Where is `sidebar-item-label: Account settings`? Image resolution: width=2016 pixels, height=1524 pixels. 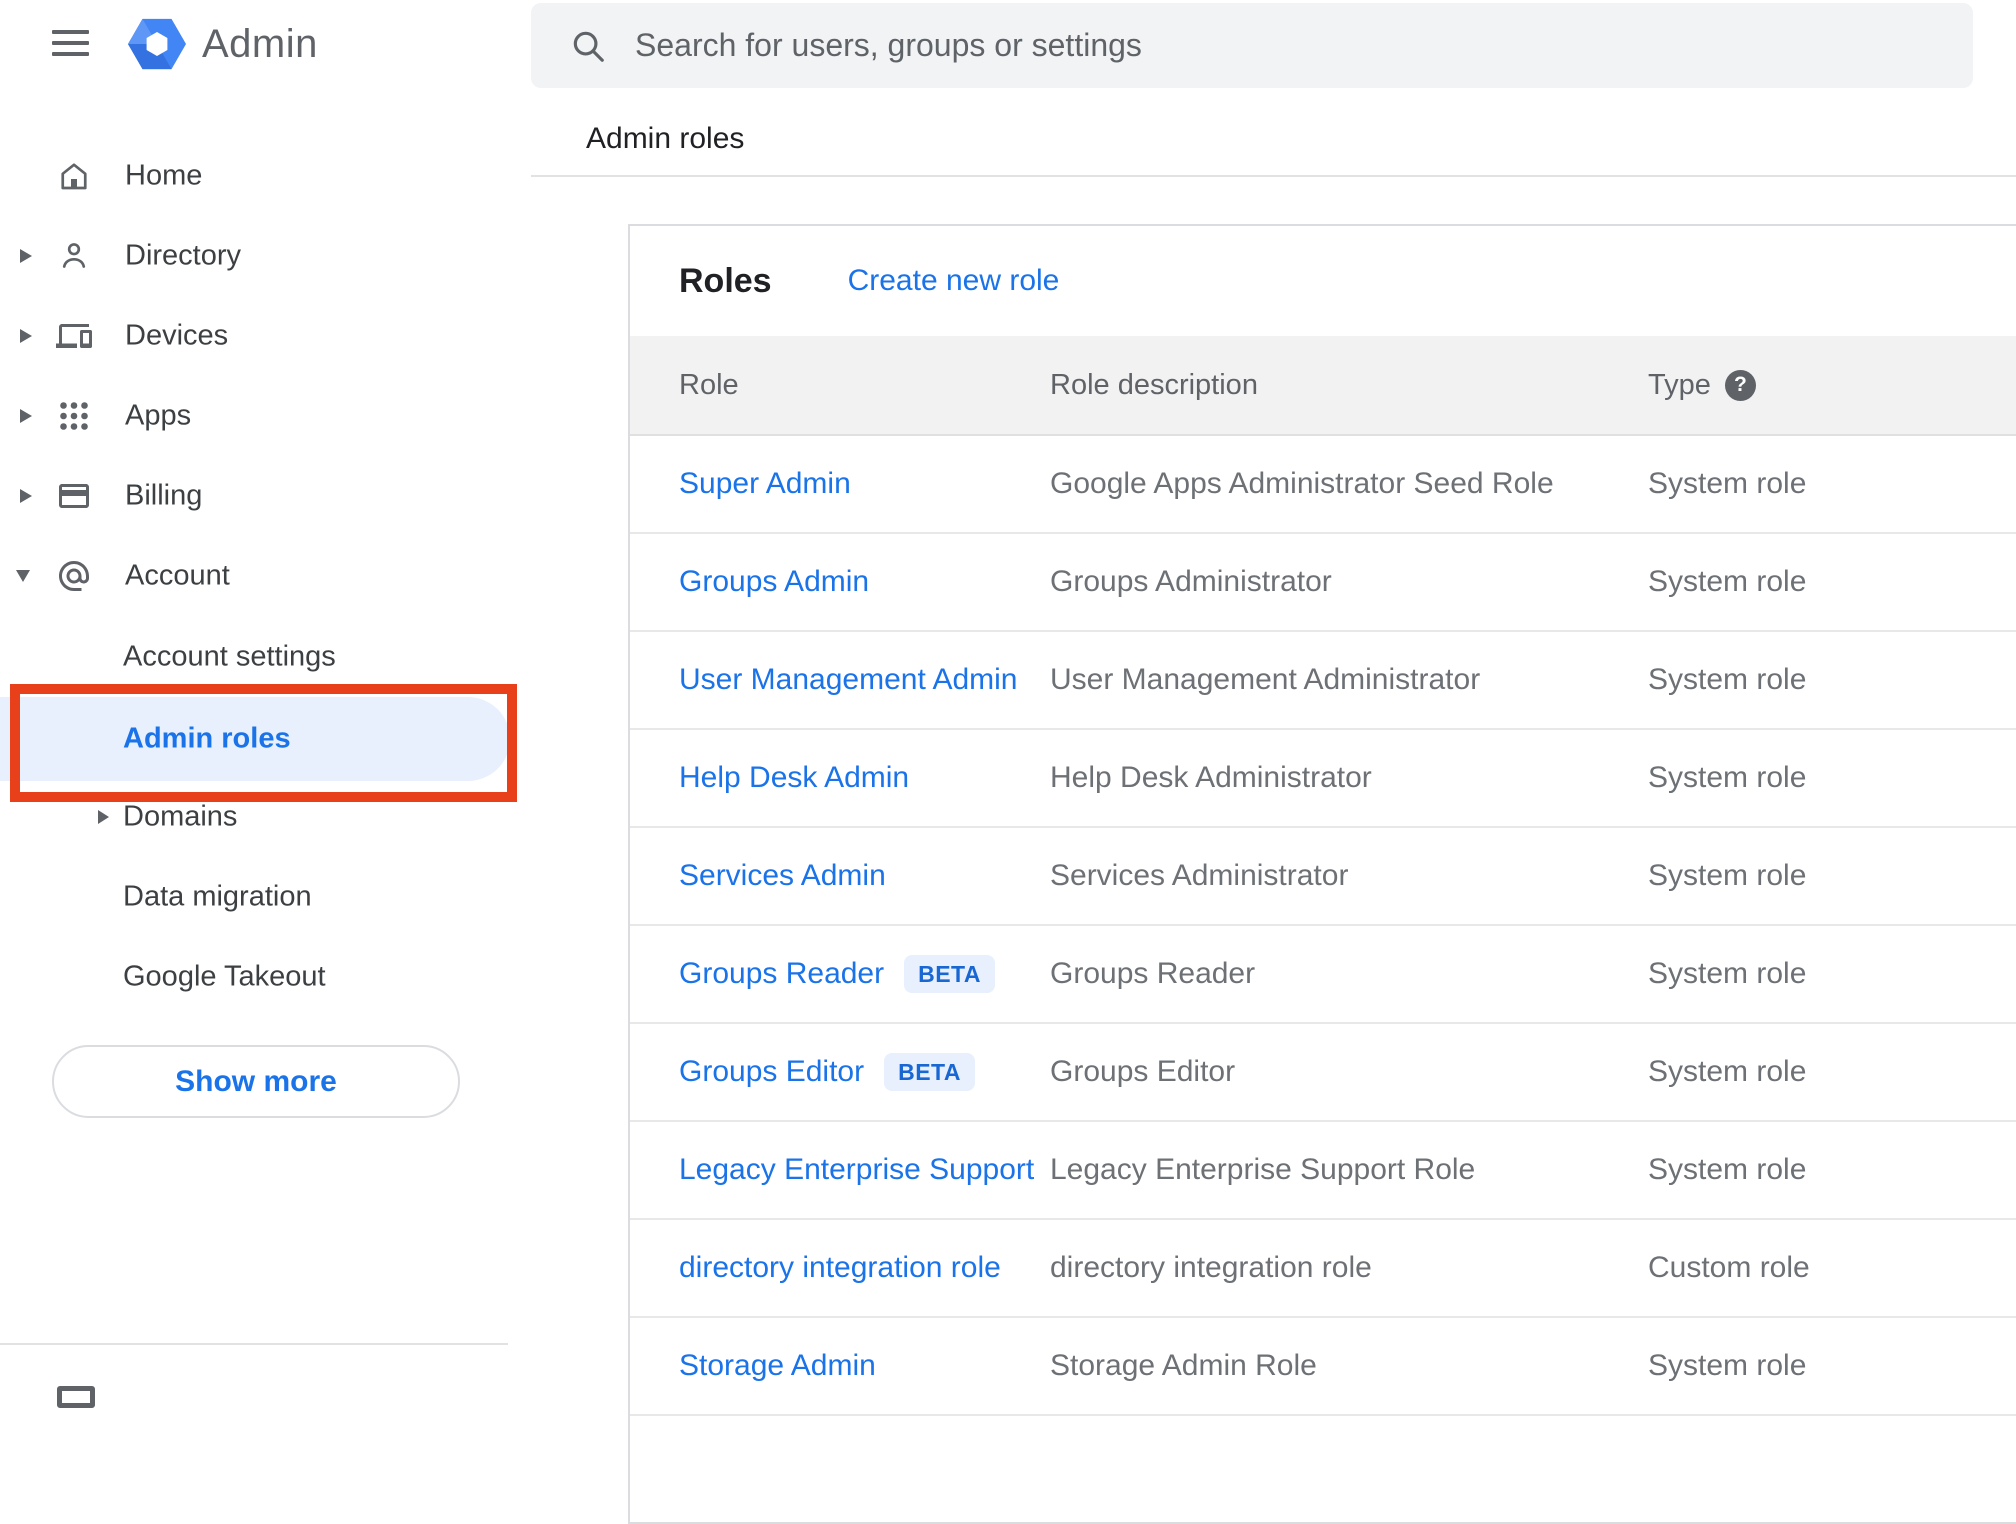
sidebar-item-label: Account settings is located at coordinates (229, 656).